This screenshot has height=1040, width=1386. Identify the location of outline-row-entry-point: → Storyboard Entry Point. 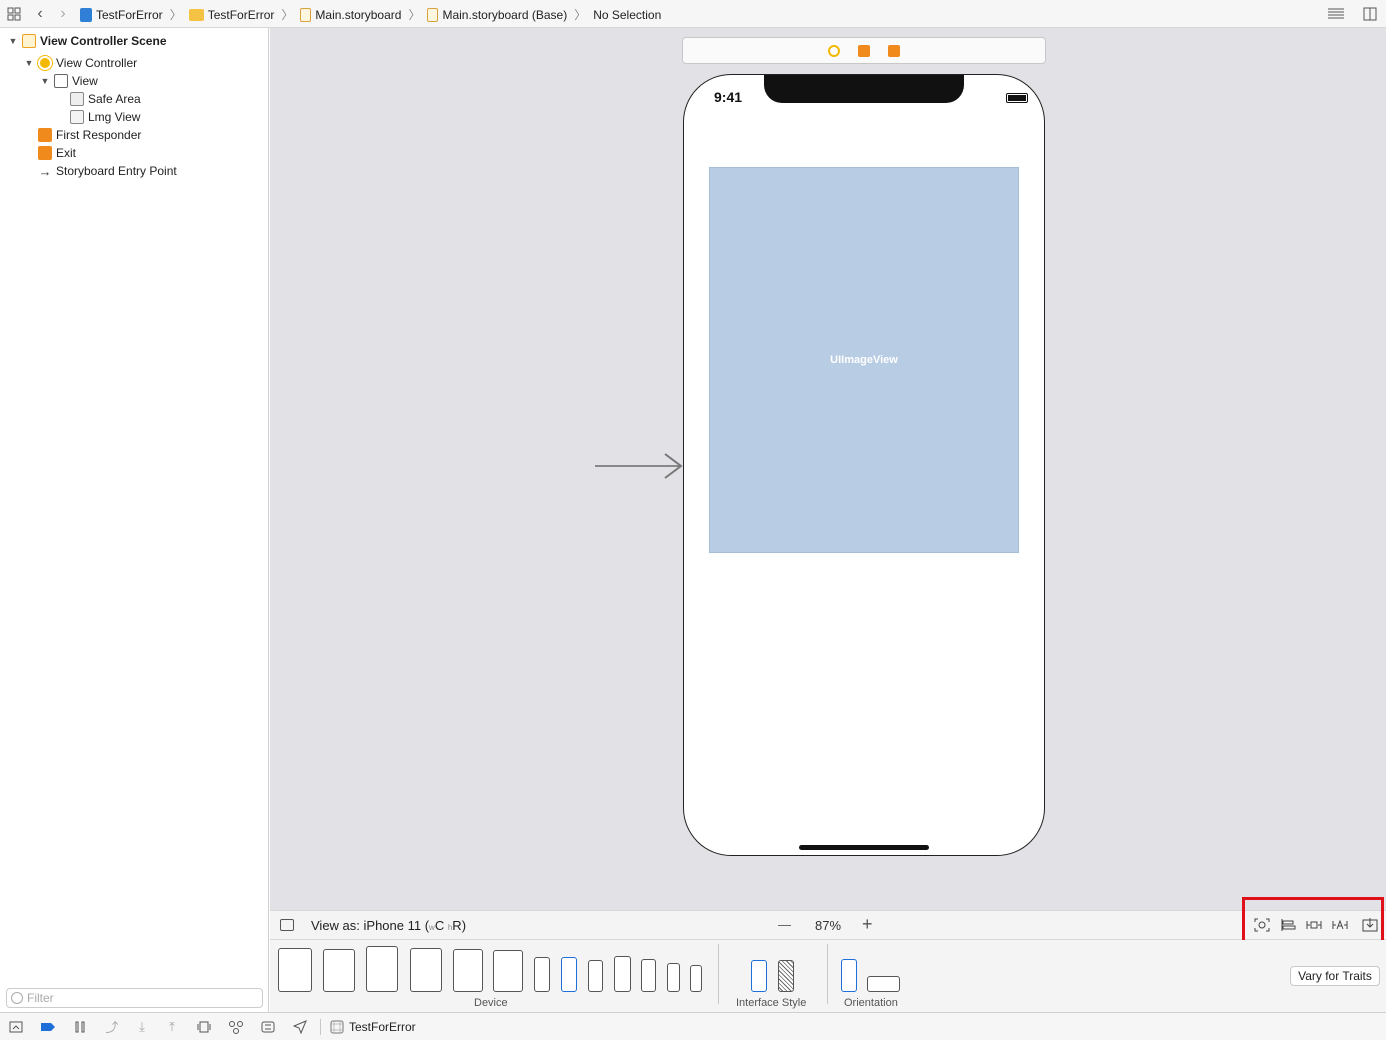
(107, 171).